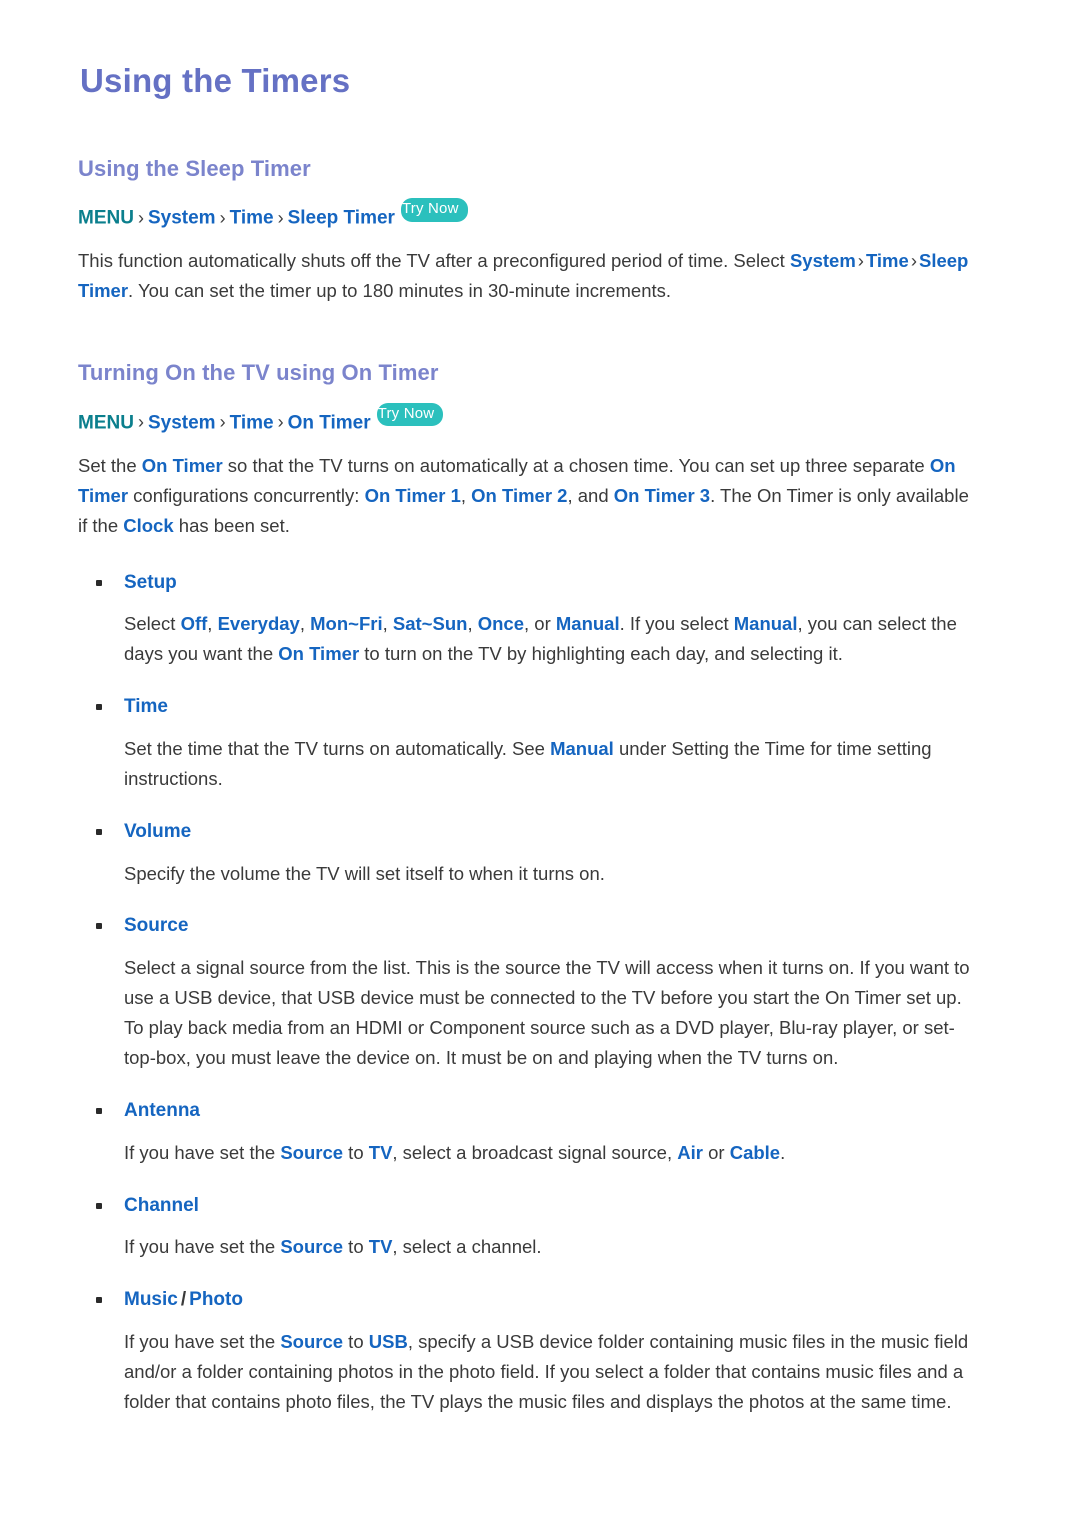  Describe the element at coordinates (531, 1111) in the screenshot. I see `bullet-label-antenna: Antenna` at that location.